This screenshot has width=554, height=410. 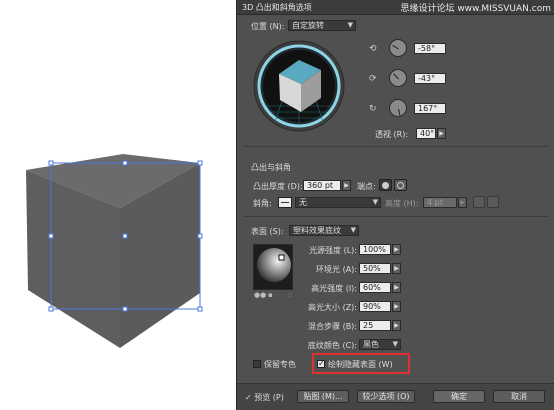 What do you see at coordinates (333, 250) in the screenshot?
I see `light-intensity-label: 光源强度 (L):` at bounding box center [333, 250].